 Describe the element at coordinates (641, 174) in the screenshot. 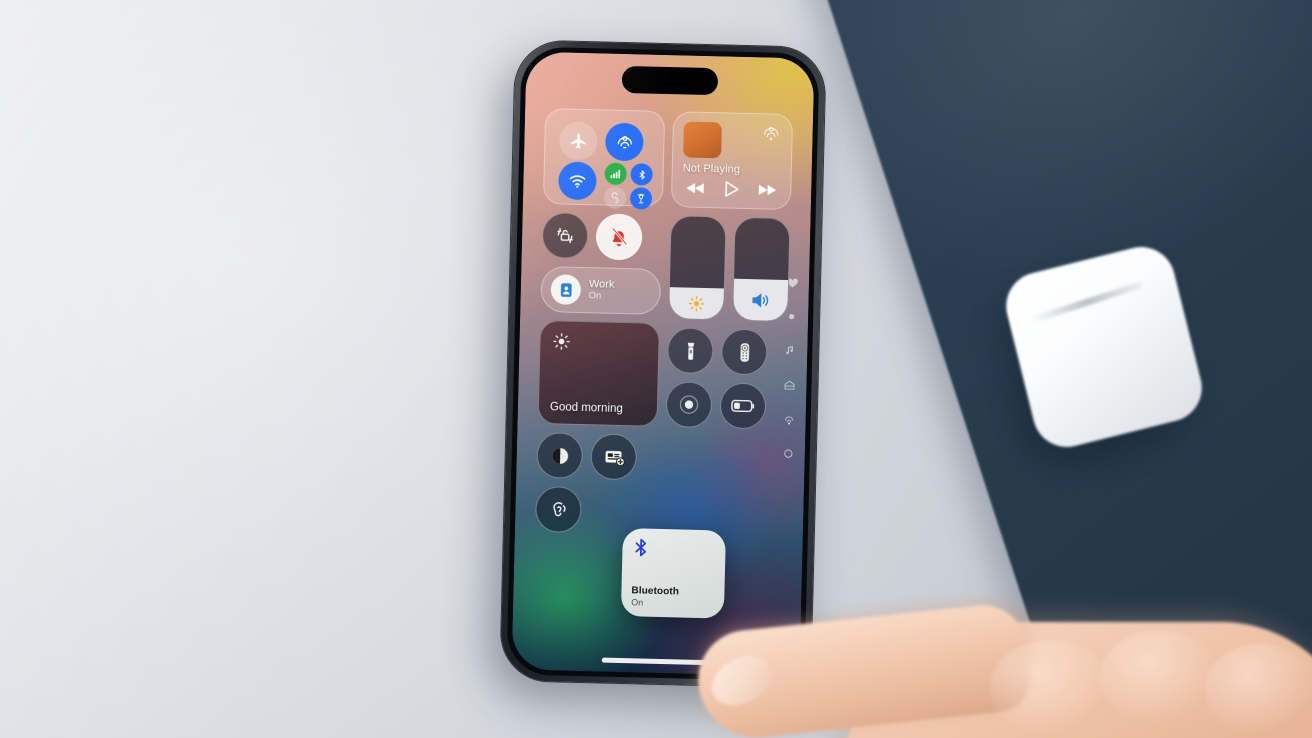

I see `bluetooth-button` at that location.